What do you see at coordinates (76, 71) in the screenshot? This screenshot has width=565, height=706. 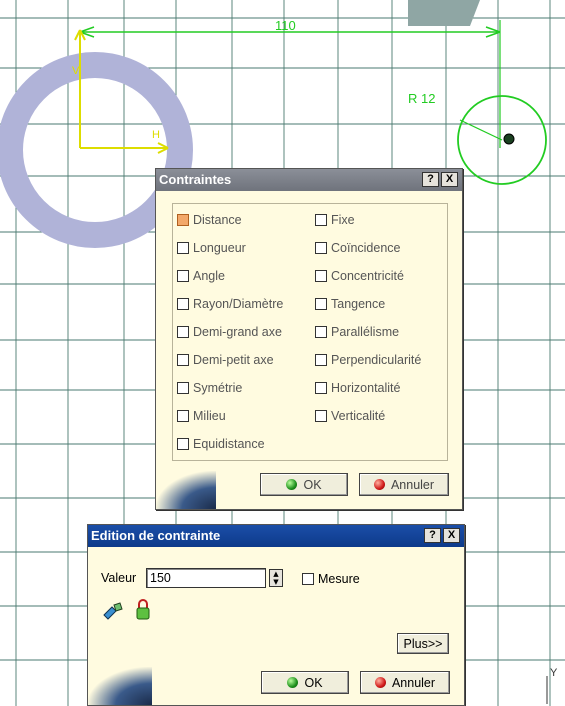 I see `axis-v-label: V` at bounding box center [76, 71].